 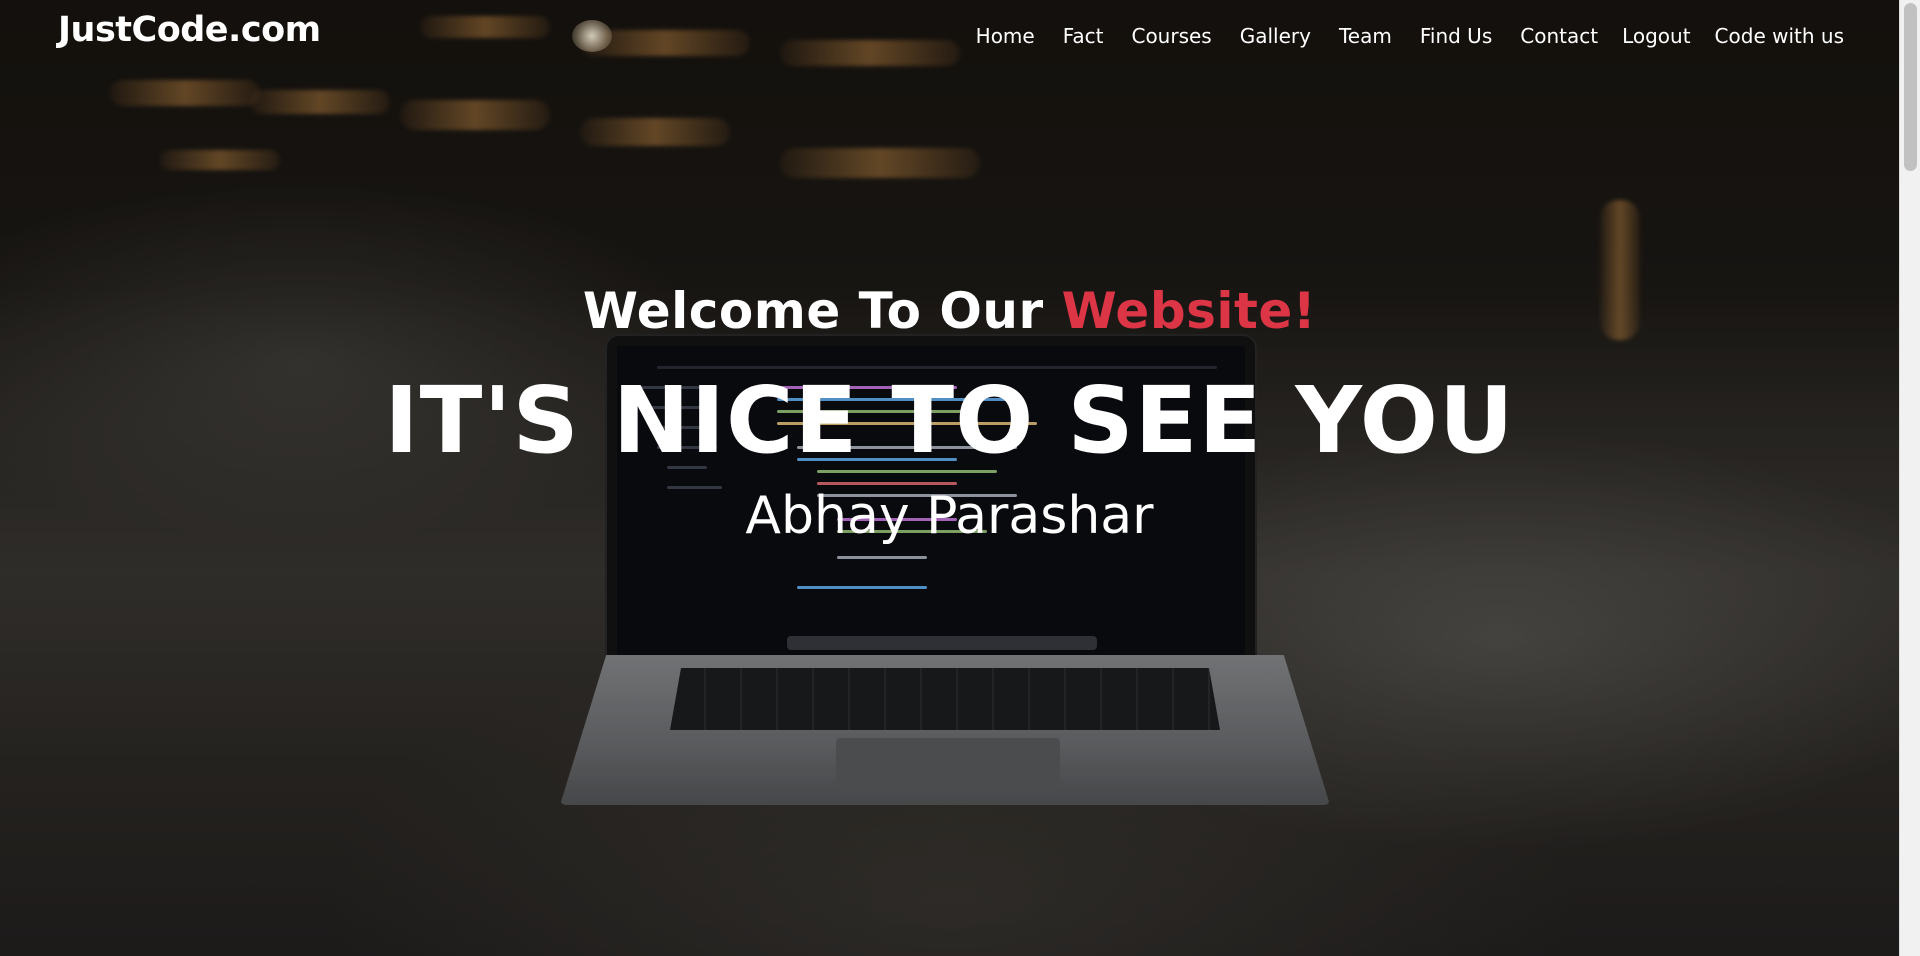 I want to click on scrollbar-thumb, so click(x=1910, y=87).